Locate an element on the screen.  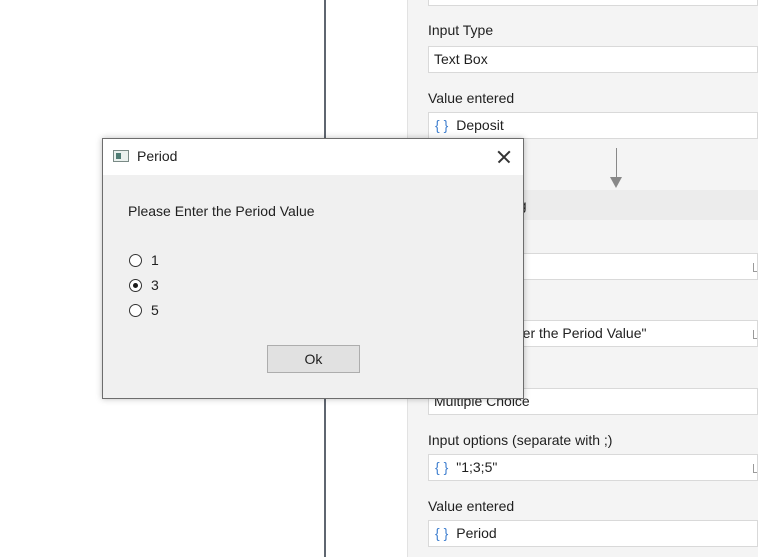
dialog-prompt: Please Enter the Period Value is located at coordinates (221, 211).